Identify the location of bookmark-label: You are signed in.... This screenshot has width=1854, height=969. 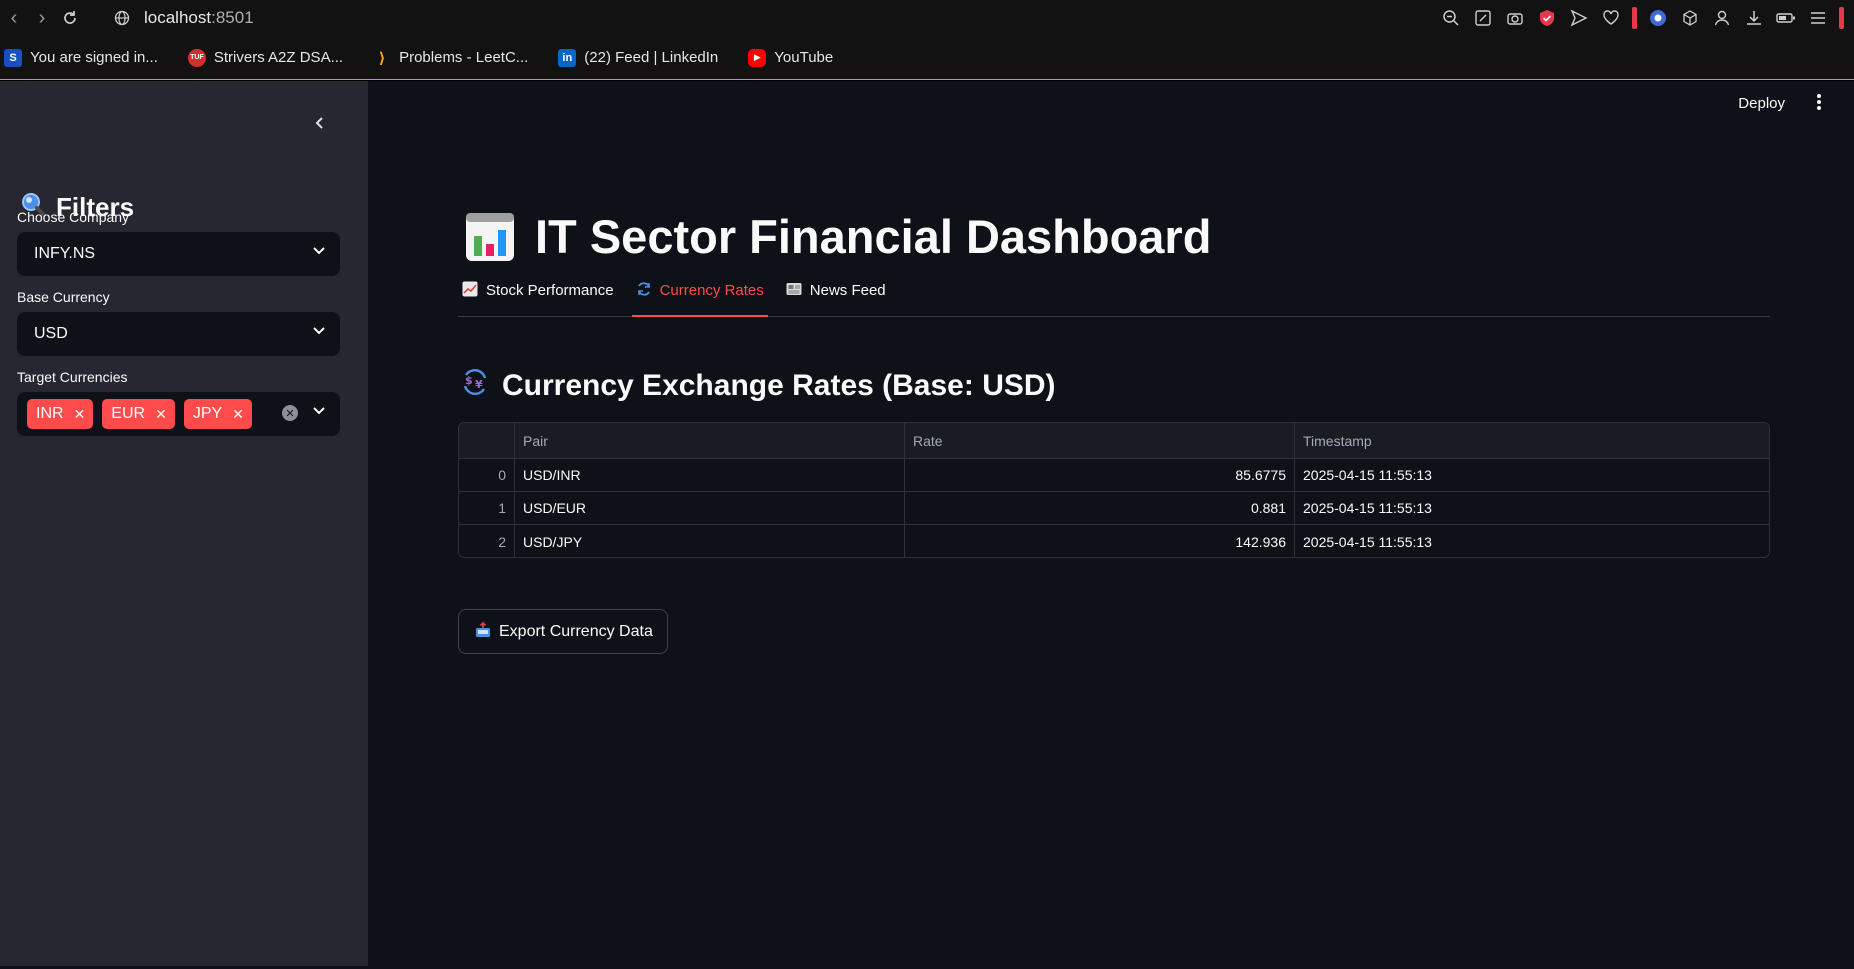
(94, 57).